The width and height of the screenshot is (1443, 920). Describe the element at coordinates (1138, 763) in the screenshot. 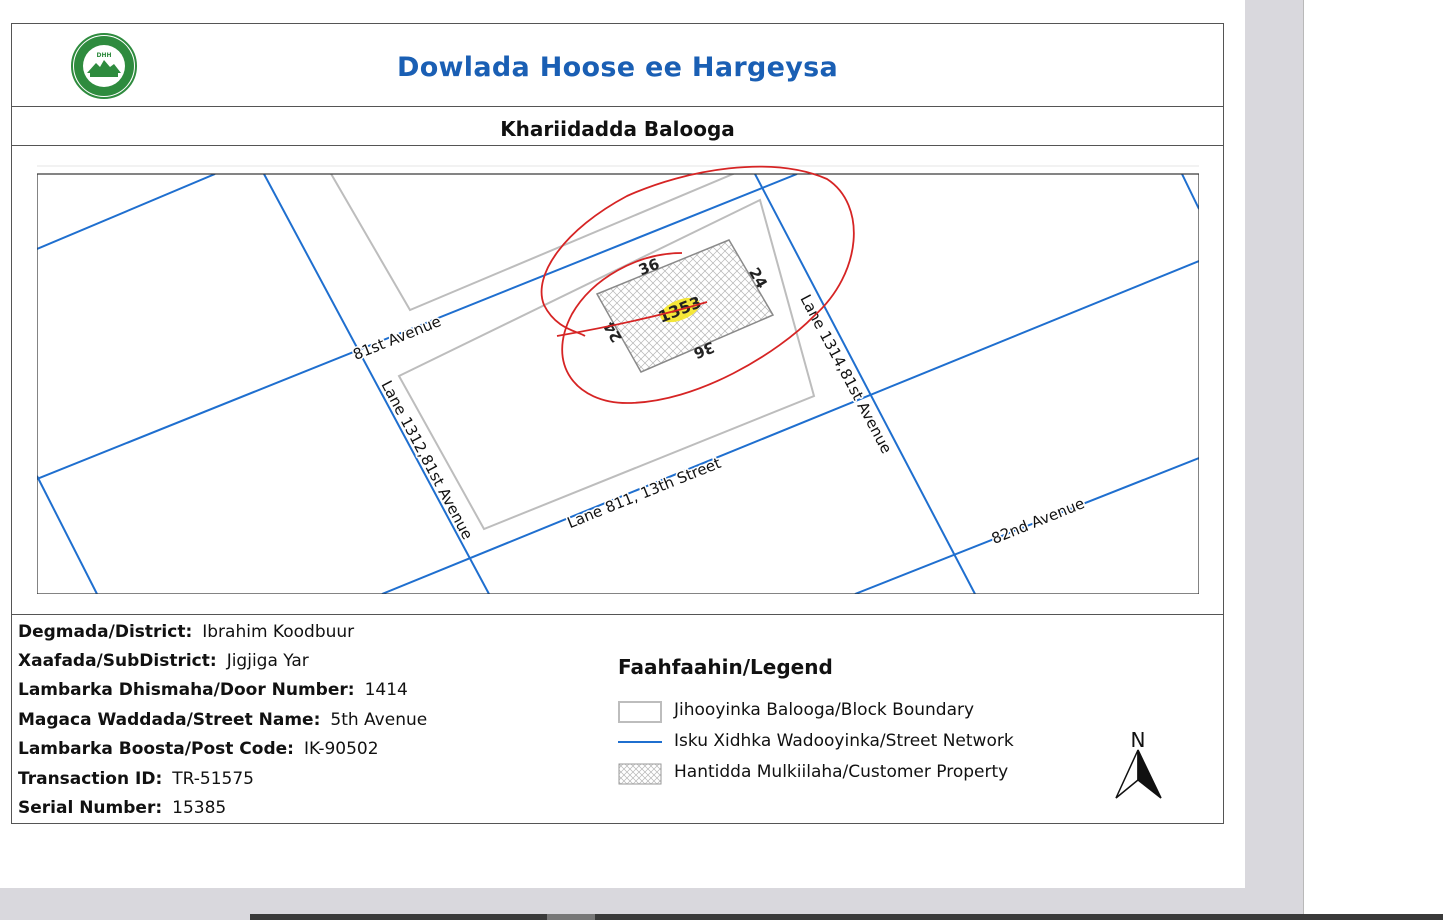

I see `north-arrow-icon: N` at that location.